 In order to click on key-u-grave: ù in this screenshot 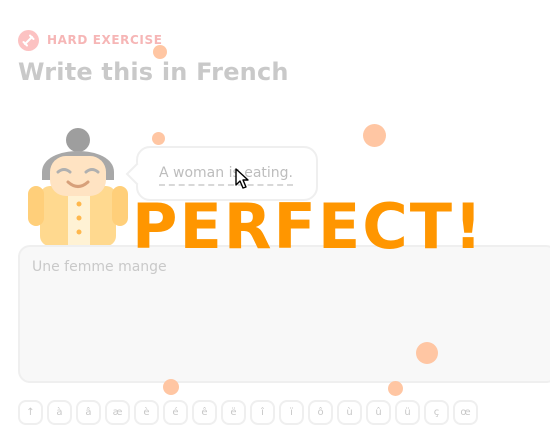, I will do `click(349, 412)`.